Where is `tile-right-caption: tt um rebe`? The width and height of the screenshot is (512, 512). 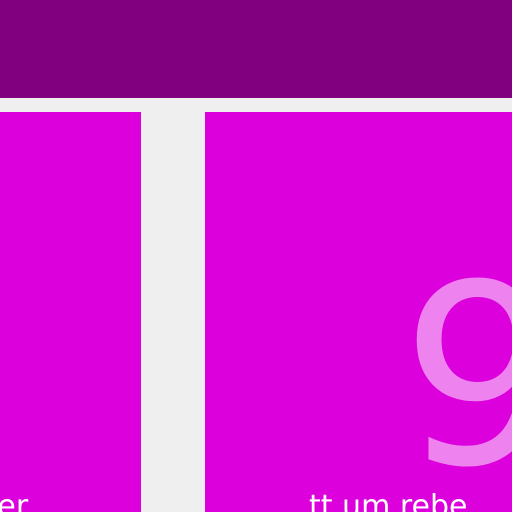
tile-right-caption: tt um rebe is located at coordinates (388, 500).